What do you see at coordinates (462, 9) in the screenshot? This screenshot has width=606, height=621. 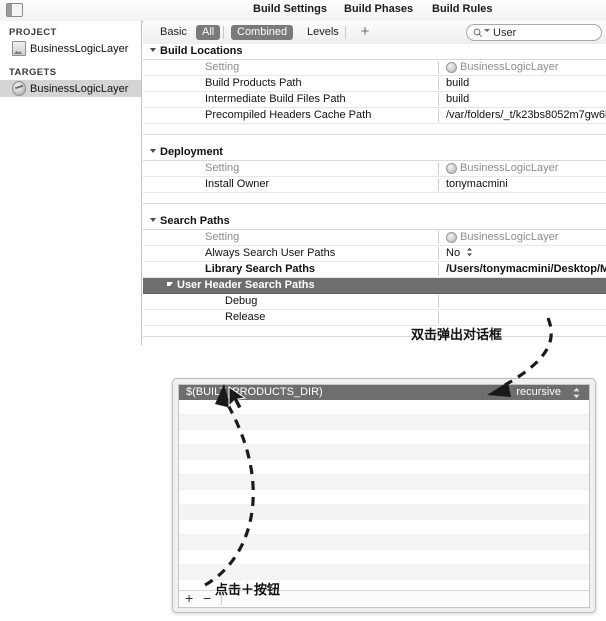 I see `tab-build-rules: Build Rules` at bounding box center [462, 9].